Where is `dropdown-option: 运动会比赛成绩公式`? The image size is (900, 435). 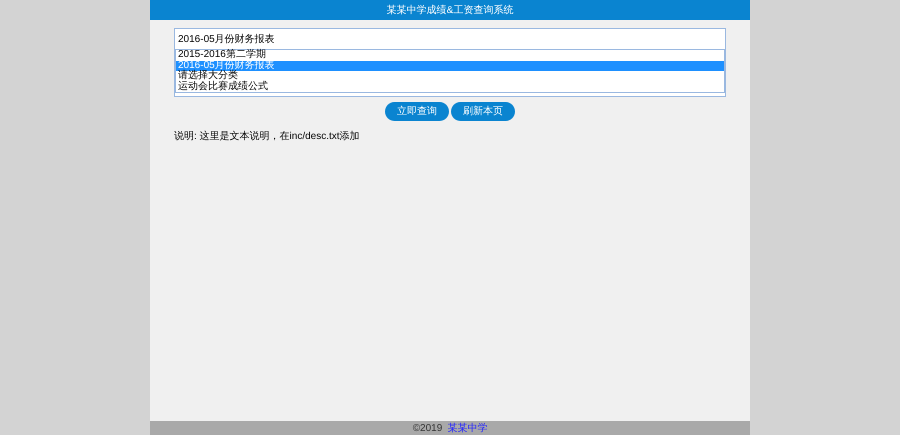
dropdown-option: 运动会比赛成绩公式 is located at coordinates (450, 87).